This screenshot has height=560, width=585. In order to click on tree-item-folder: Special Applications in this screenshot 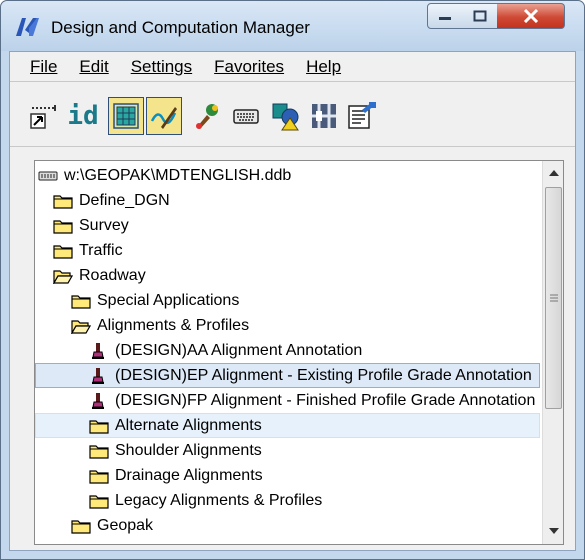, I will do `click(287, 300)`.